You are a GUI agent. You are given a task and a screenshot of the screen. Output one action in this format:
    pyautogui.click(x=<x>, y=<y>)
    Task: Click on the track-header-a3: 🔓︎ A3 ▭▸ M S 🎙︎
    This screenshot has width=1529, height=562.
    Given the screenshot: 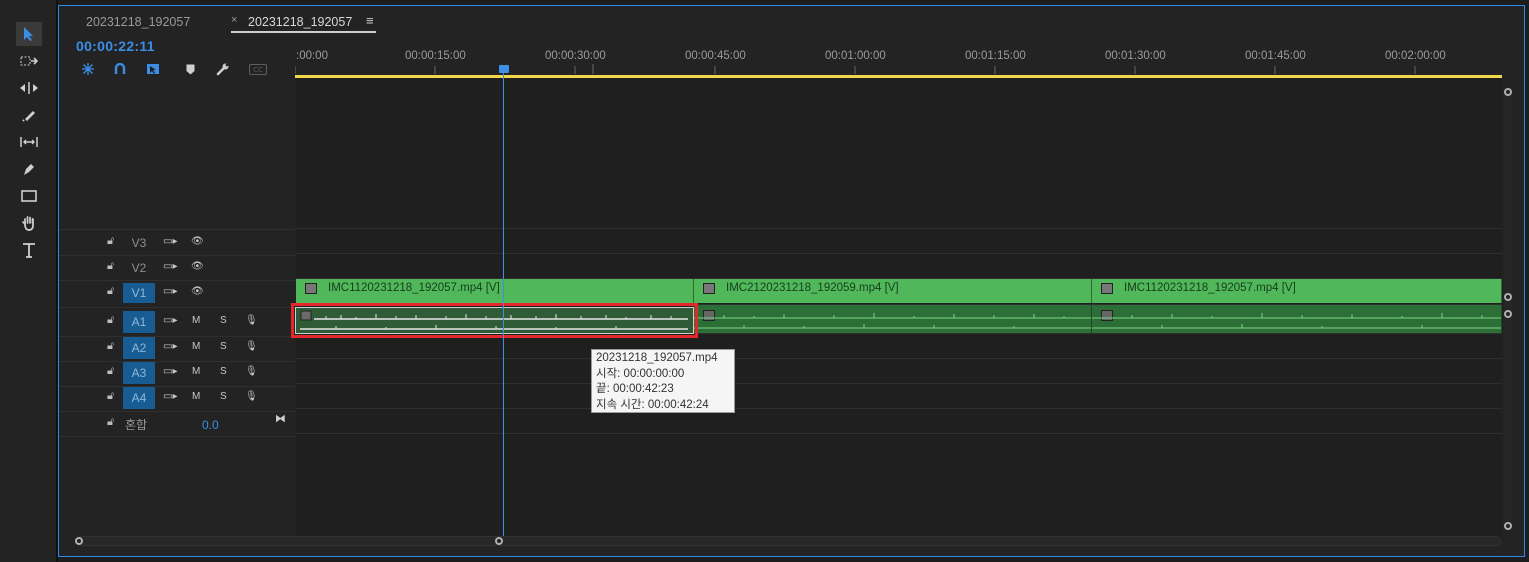 What is the action you would take?
    pyautogui.click(x=177, y=373)
    